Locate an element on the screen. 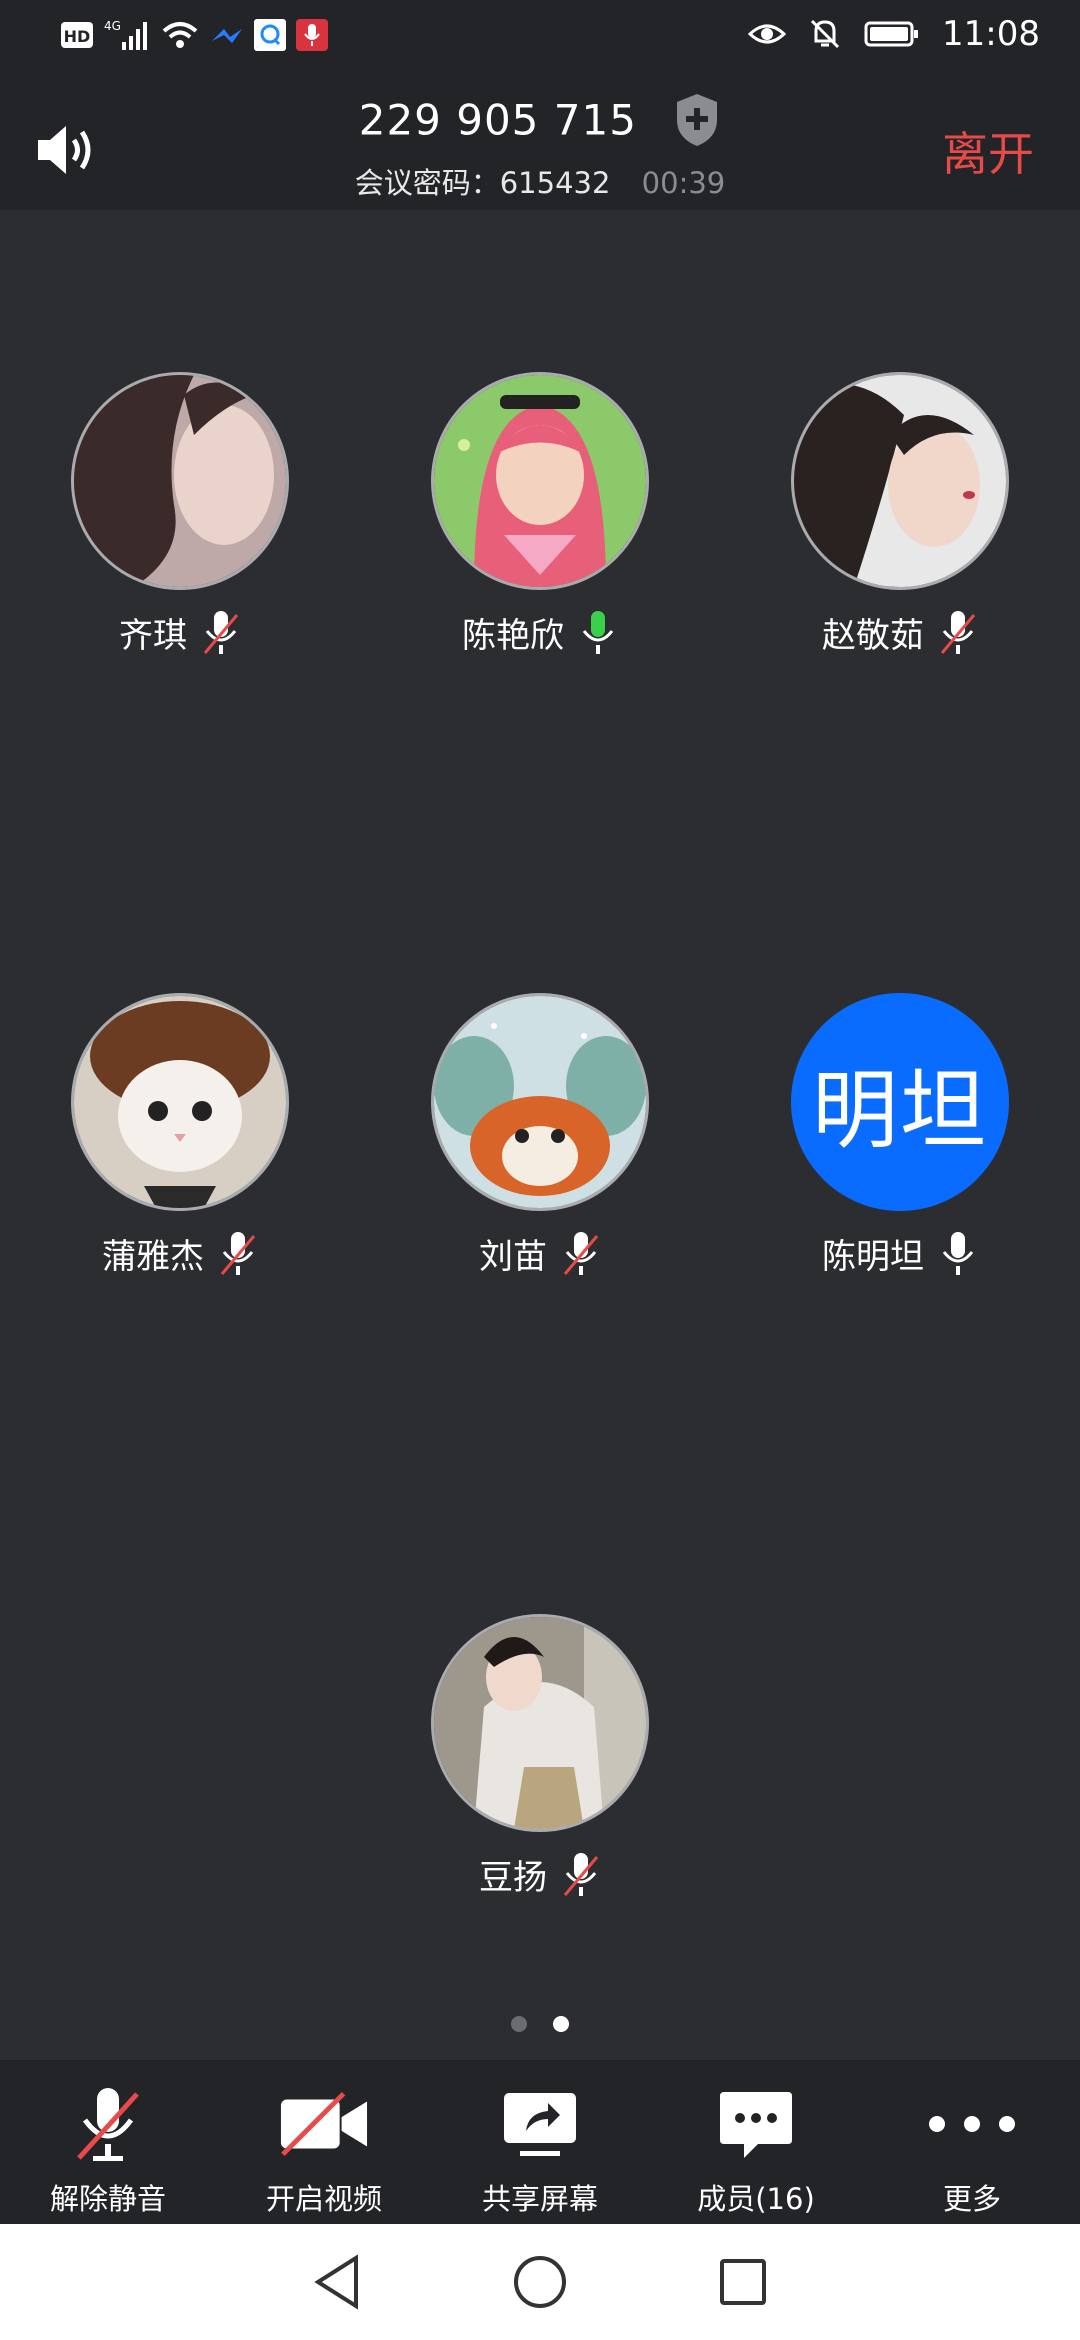  unmute-button: 解除静音 is located at coordinates (108, 2142).